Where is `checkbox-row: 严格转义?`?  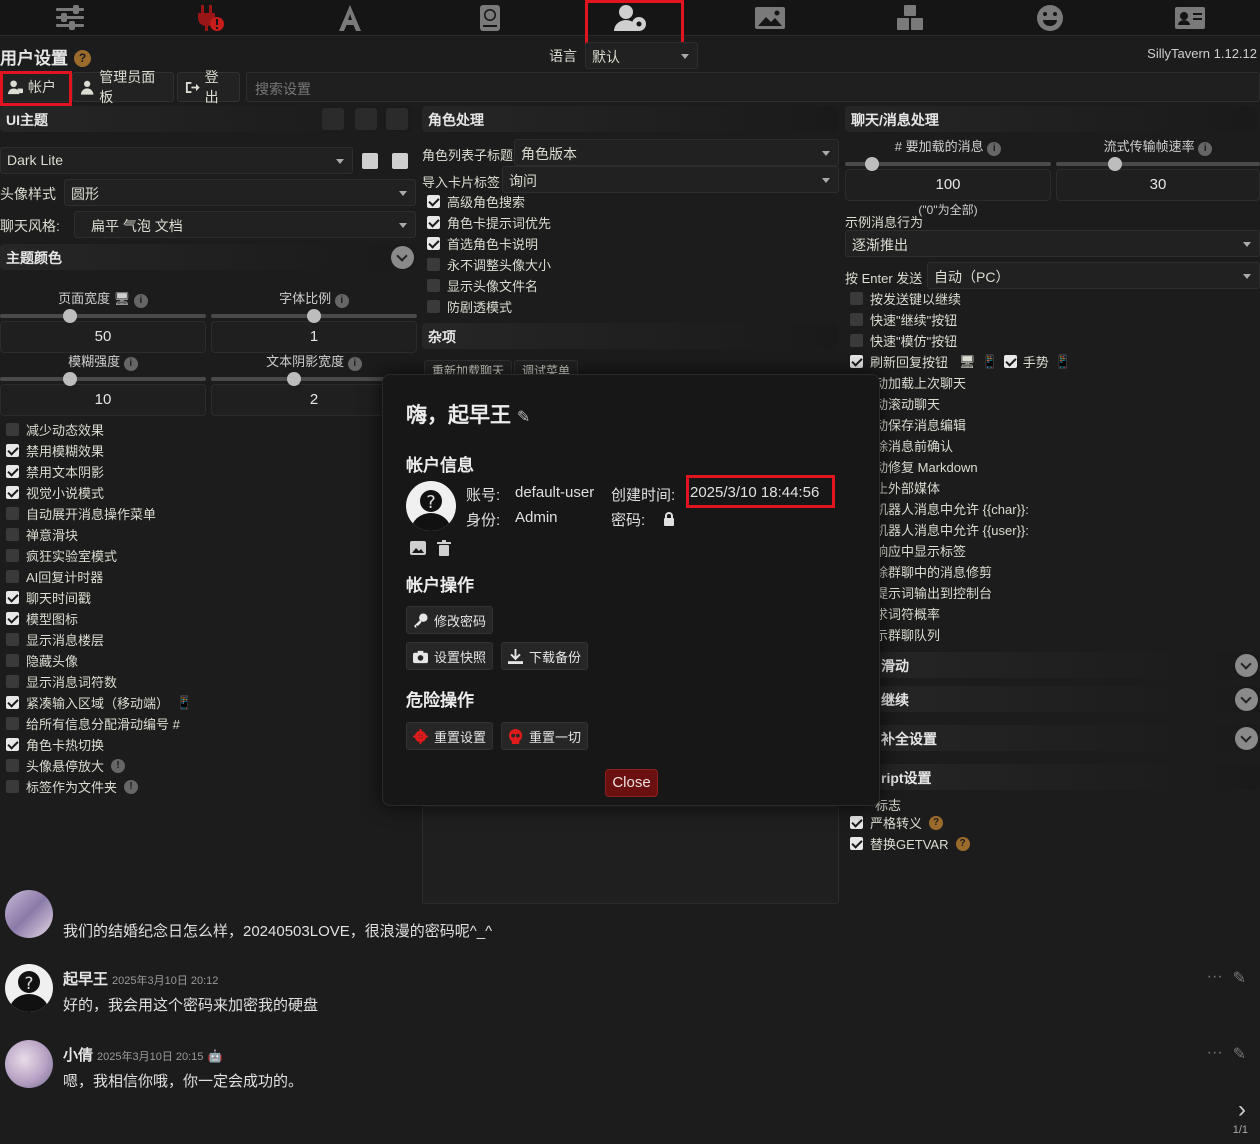 checkbox-row: 严格转义? is located at coordinates (1050, 822).